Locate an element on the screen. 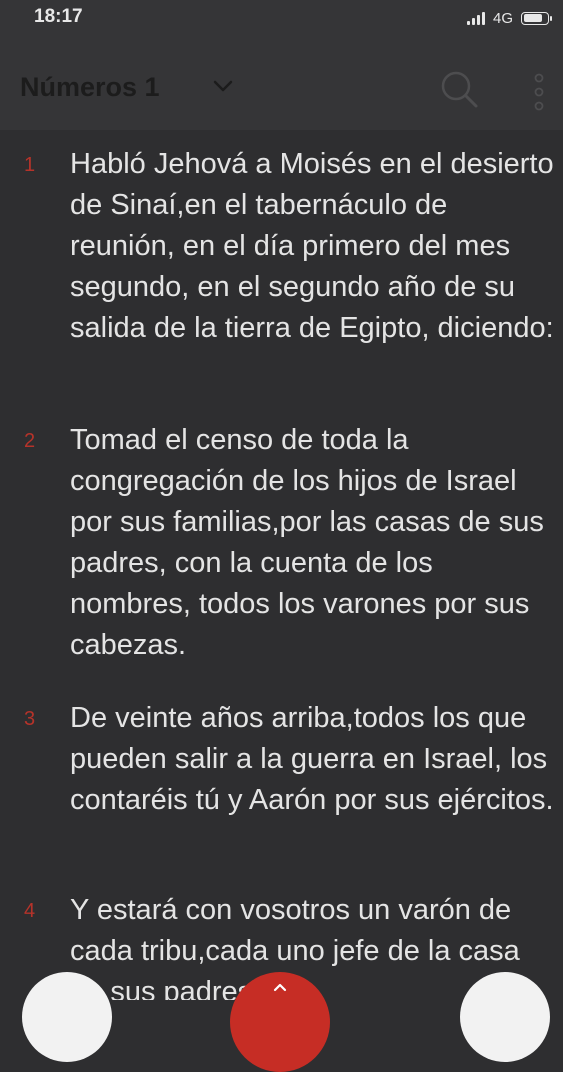 This screenshot has height=1072, width=563. status-bar: 18:17 4G is located at coordinates (281, 17).